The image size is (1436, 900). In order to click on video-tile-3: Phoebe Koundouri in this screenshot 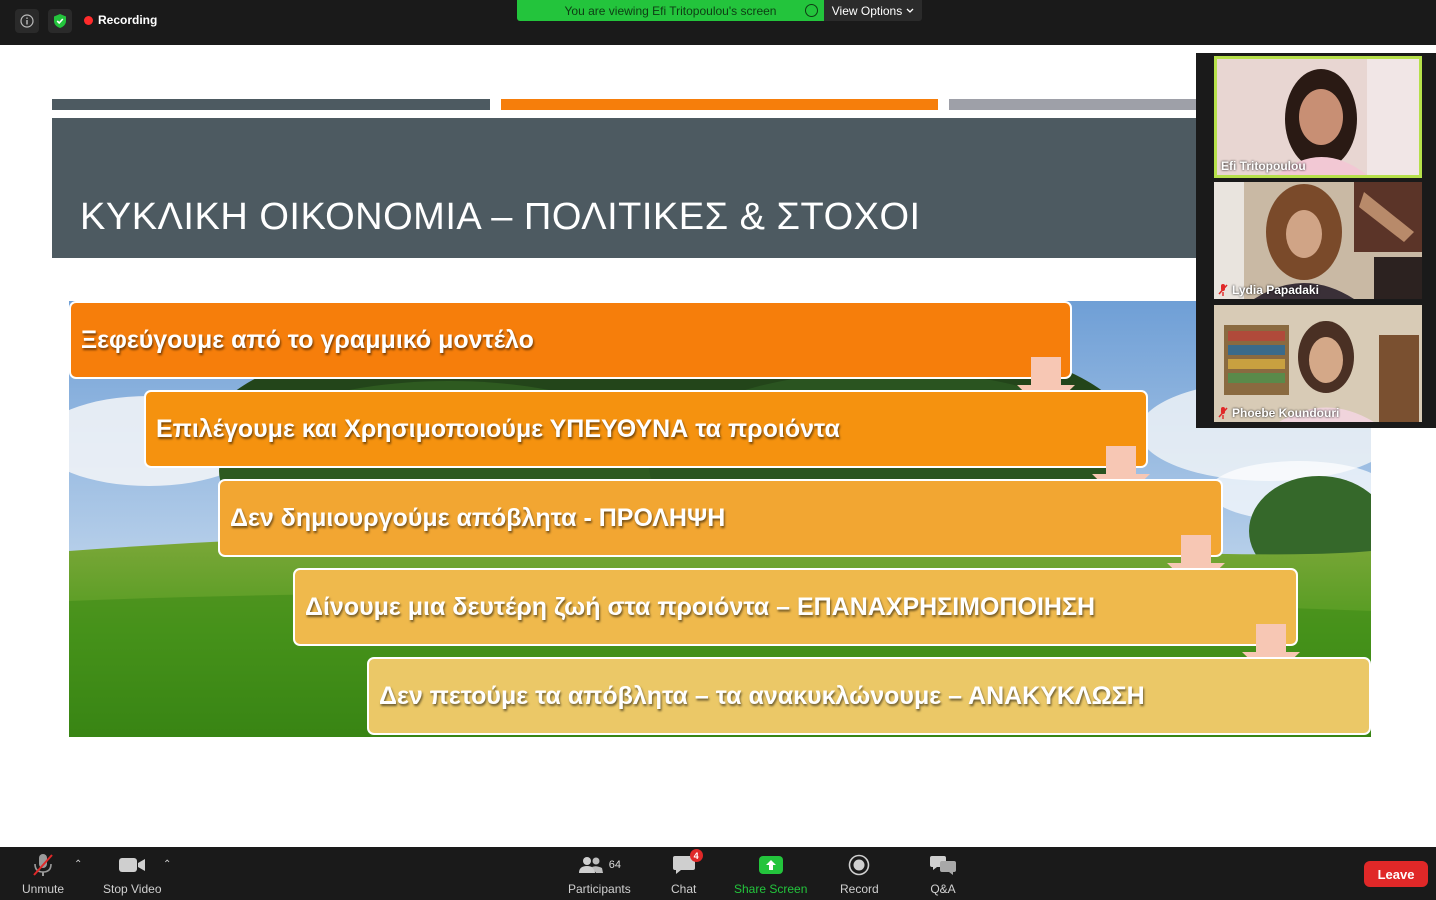, I will do `click(1318, 363)`.